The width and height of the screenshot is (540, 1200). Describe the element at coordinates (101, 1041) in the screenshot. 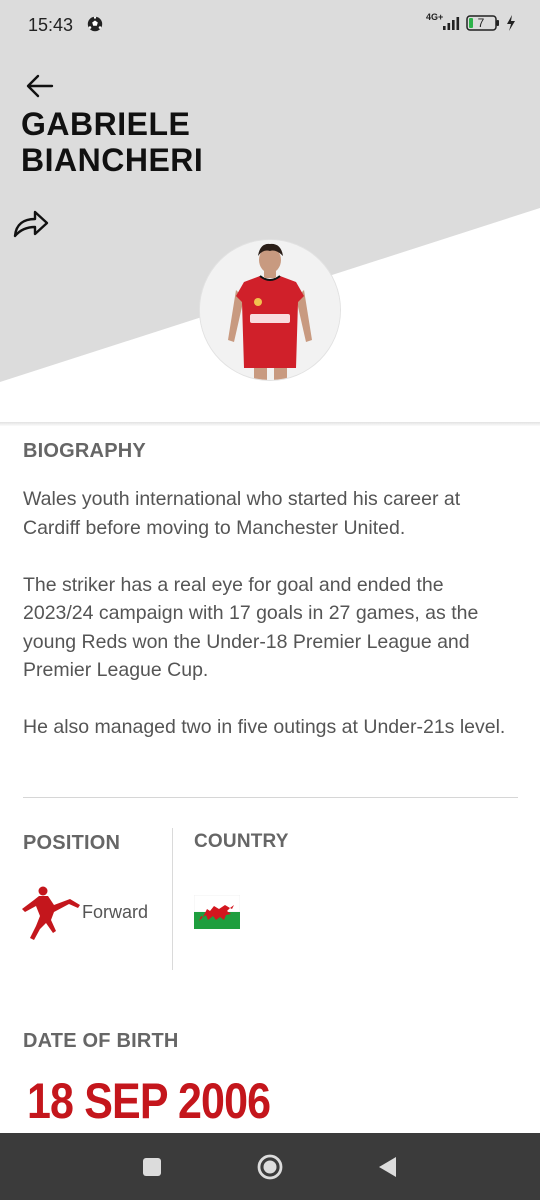

I see `date-of-birth-title: DATE OF BIRTH` at that location.